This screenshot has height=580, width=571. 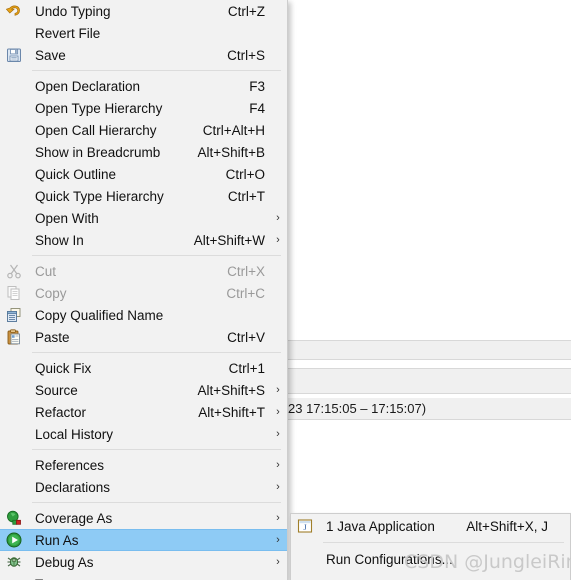 I want to click on menu-item-label: Show In, so click(x=59, y=240).